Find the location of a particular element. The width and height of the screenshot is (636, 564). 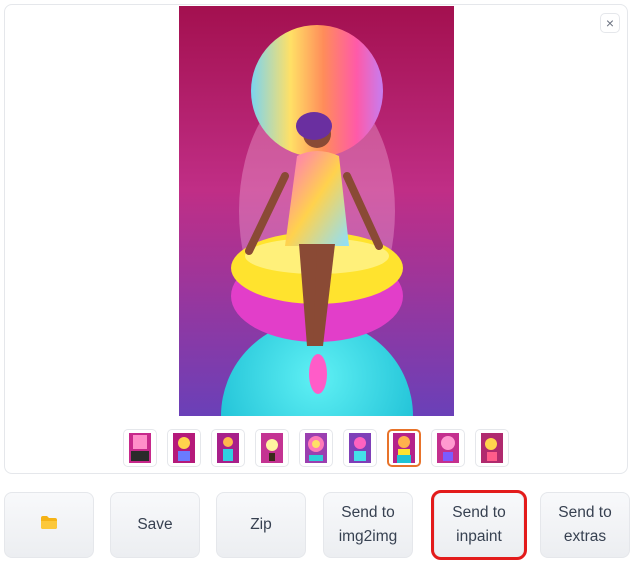

zip-button: Zip is located at coordinates (261, 525).